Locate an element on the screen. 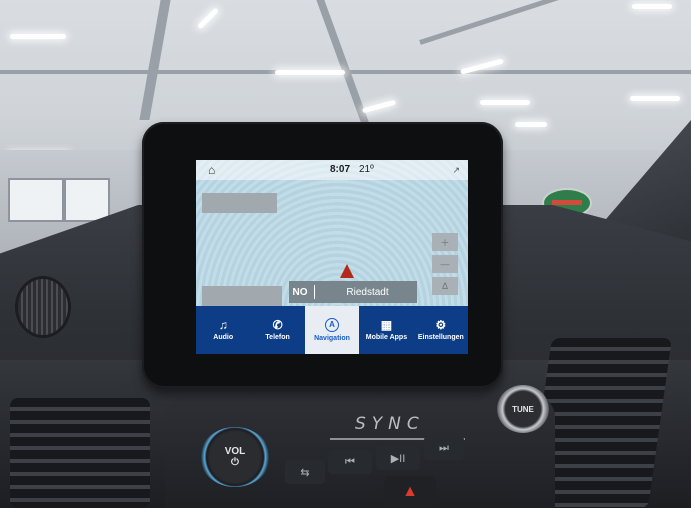 The image size is (691, 508). nav-audio: ♫ Audio is located at coordinates (223, 330).